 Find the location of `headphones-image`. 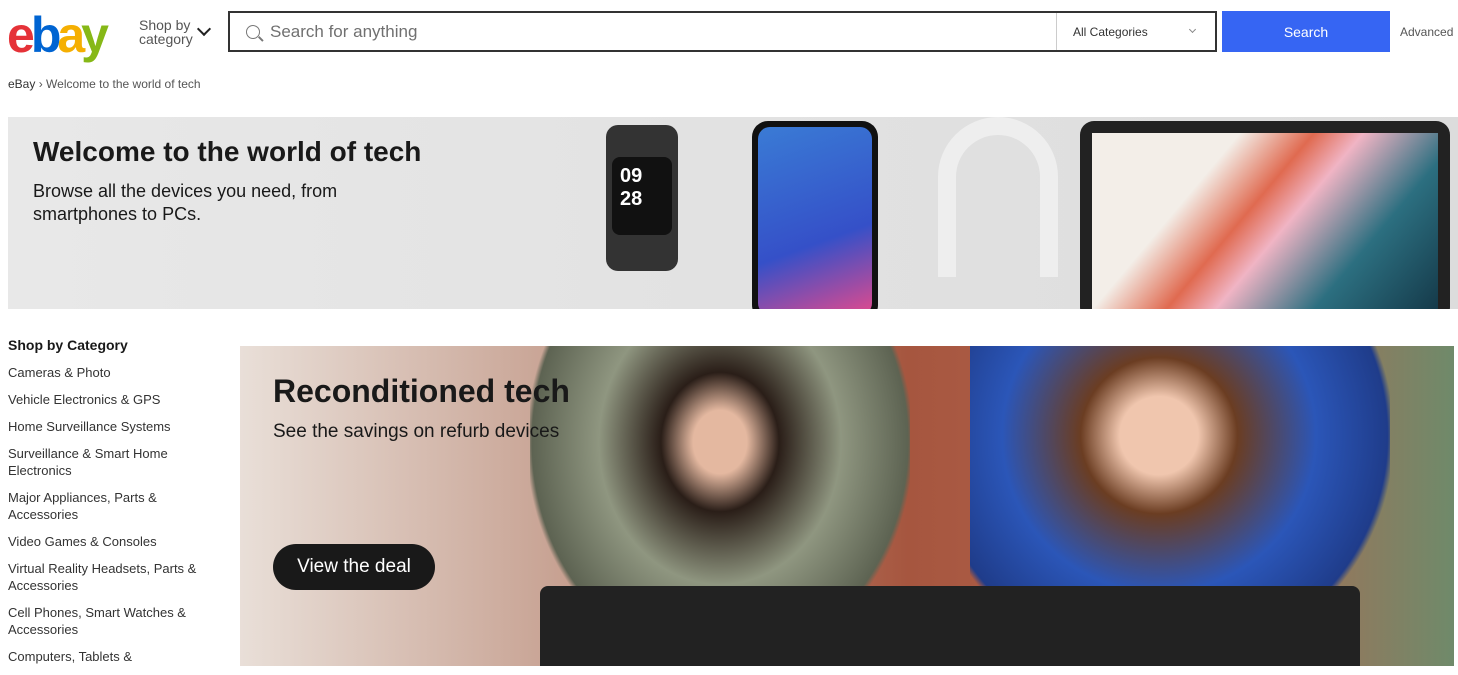

headphones-image is located at coordinates (998, 197).